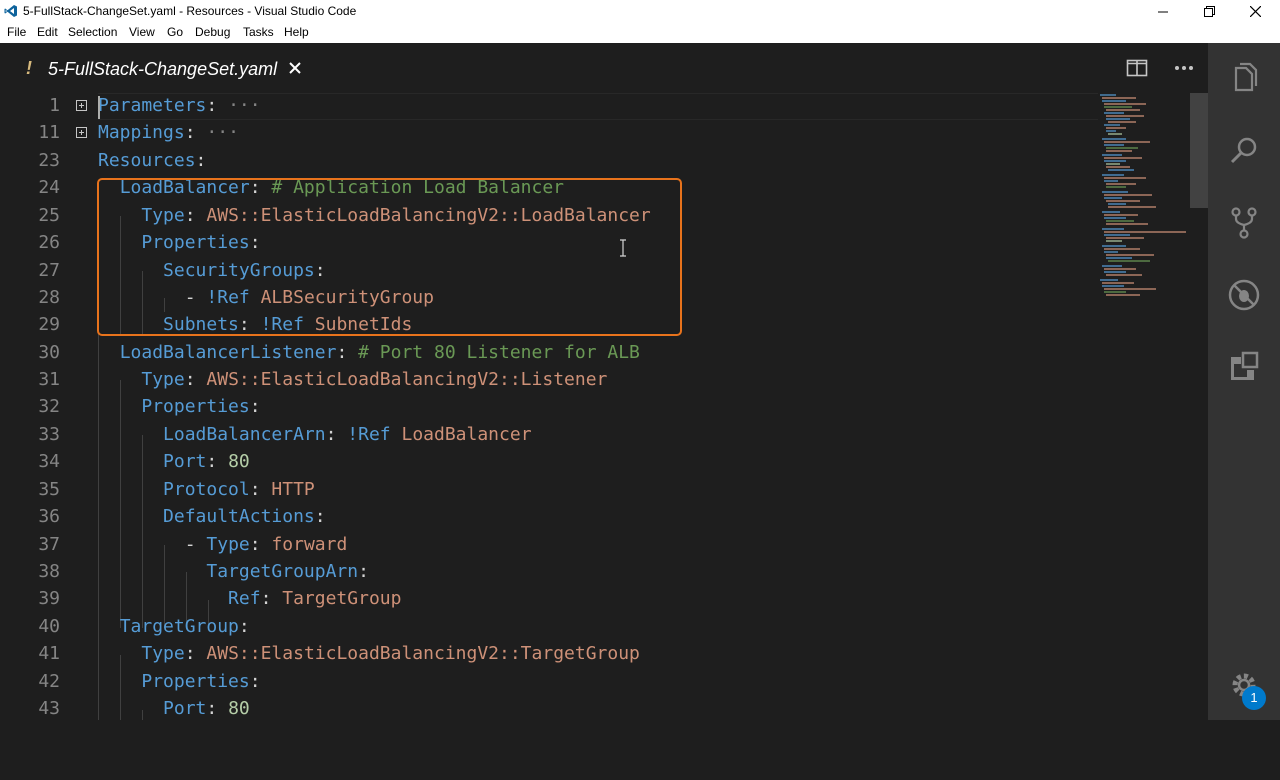  Describe the element at coordinates (369, 434) in the screenshot. I see `yaml-tag: !Ref` at that location.